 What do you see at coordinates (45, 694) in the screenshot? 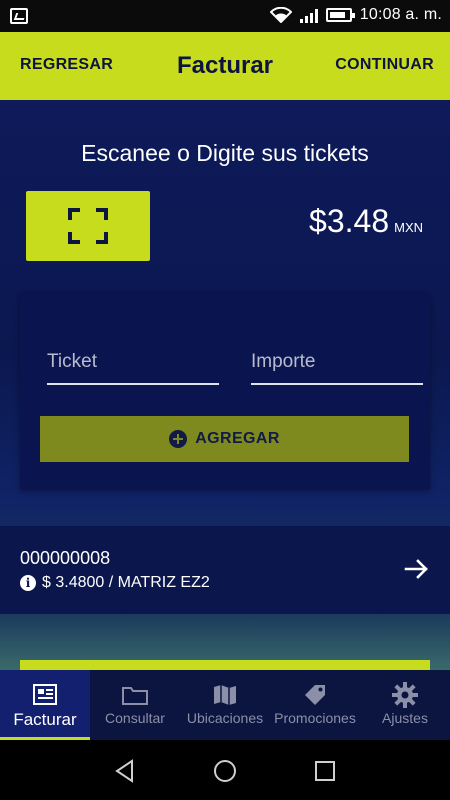
I see `invoice-icon` at bounding box center [45, 694].